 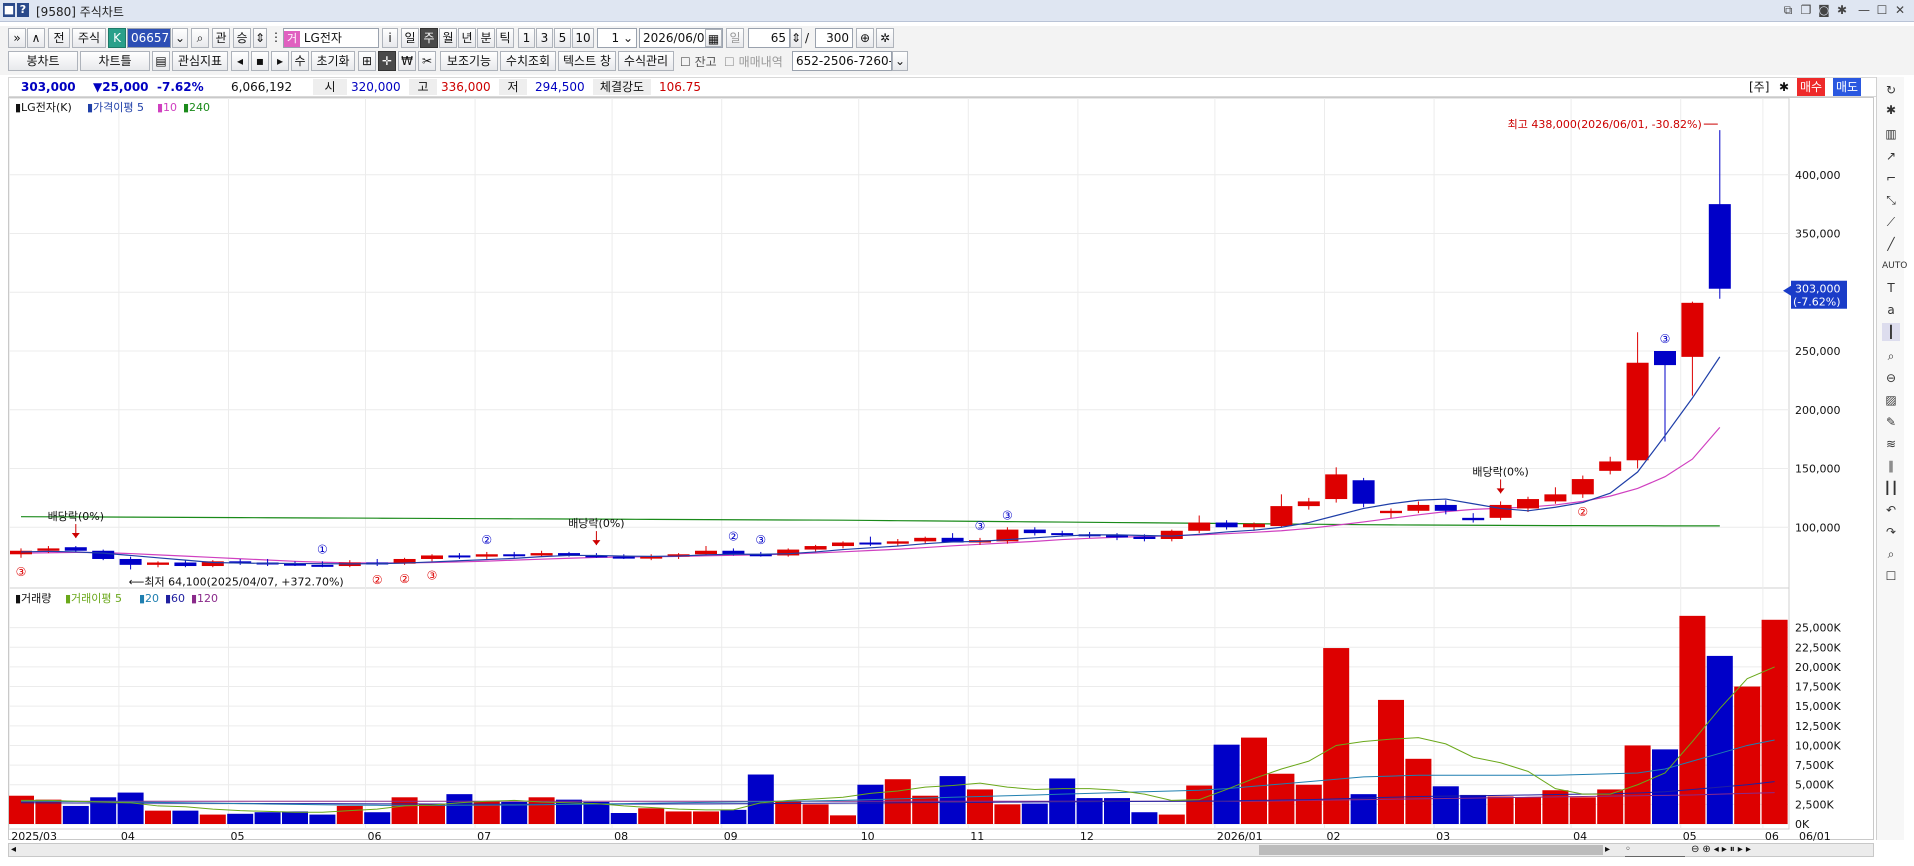 What do you see at coordinates (17, 38) in the screenshot?
I see `collapse-button: »` at bounding box center [17, 38].